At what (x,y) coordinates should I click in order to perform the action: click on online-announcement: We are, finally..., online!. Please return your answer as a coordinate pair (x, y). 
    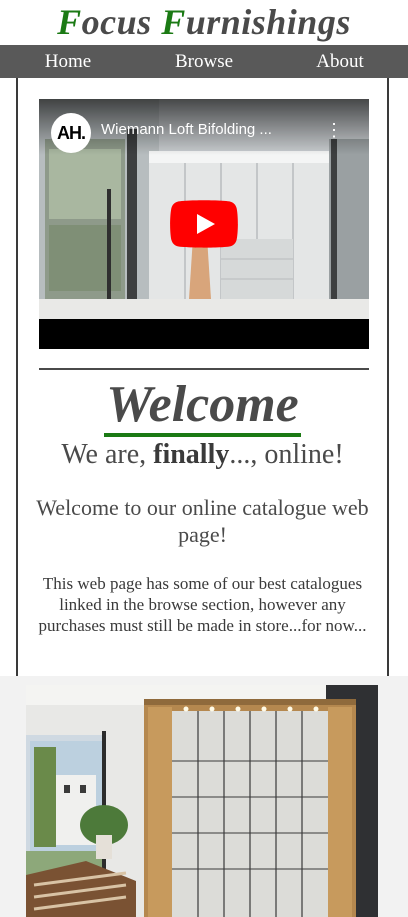
    Looking at the image, I should click on (202, 455).